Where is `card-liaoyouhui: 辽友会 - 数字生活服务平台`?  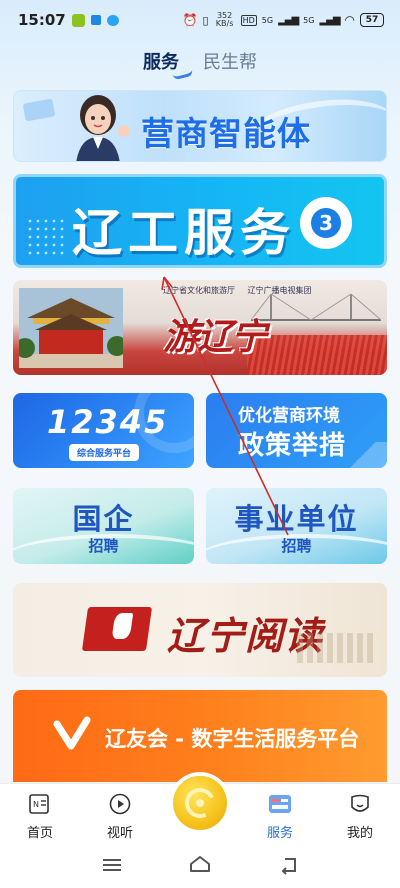 card-liaoyouhui: 辽友会 - 数字生活服务平台 is located at coordinates (200, 736).